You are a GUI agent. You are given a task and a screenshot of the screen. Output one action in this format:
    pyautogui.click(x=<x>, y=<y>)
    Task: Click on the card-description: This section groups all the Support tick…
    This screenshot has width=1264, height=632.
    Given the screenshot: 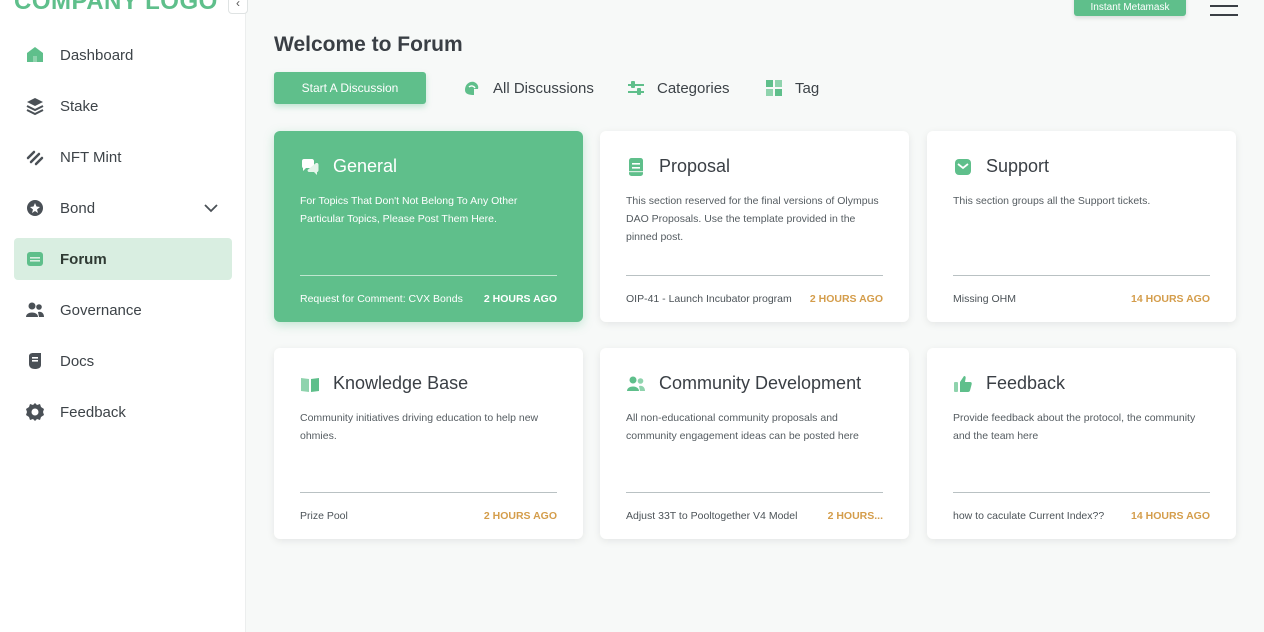 What is the action you would take?
    pyautogui.click(x=1052, y=201)
    